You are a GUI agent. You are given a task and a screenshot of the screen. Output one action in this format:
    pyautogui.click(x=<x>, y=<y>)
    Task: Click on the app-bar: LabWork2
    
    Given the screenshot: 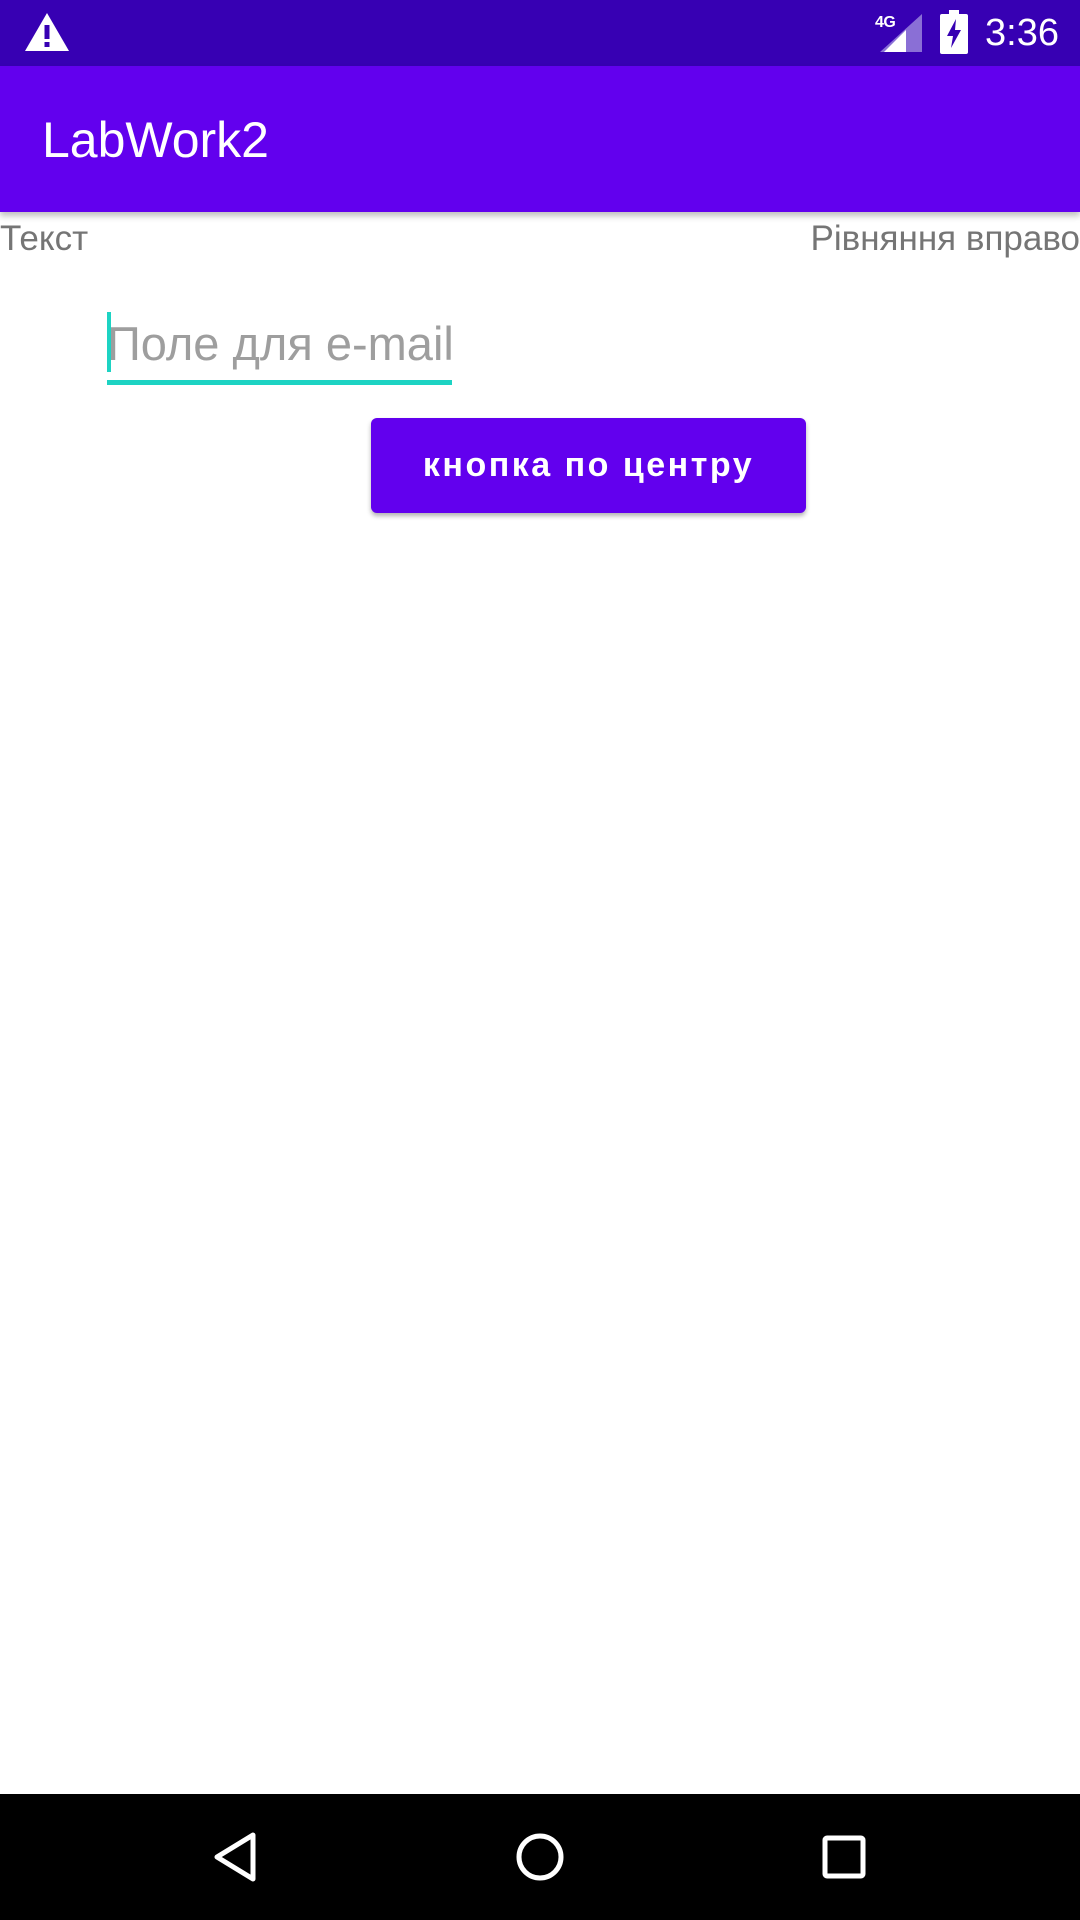 What is the action you would take?
    pyautogui.click(x=540, y=139)
    